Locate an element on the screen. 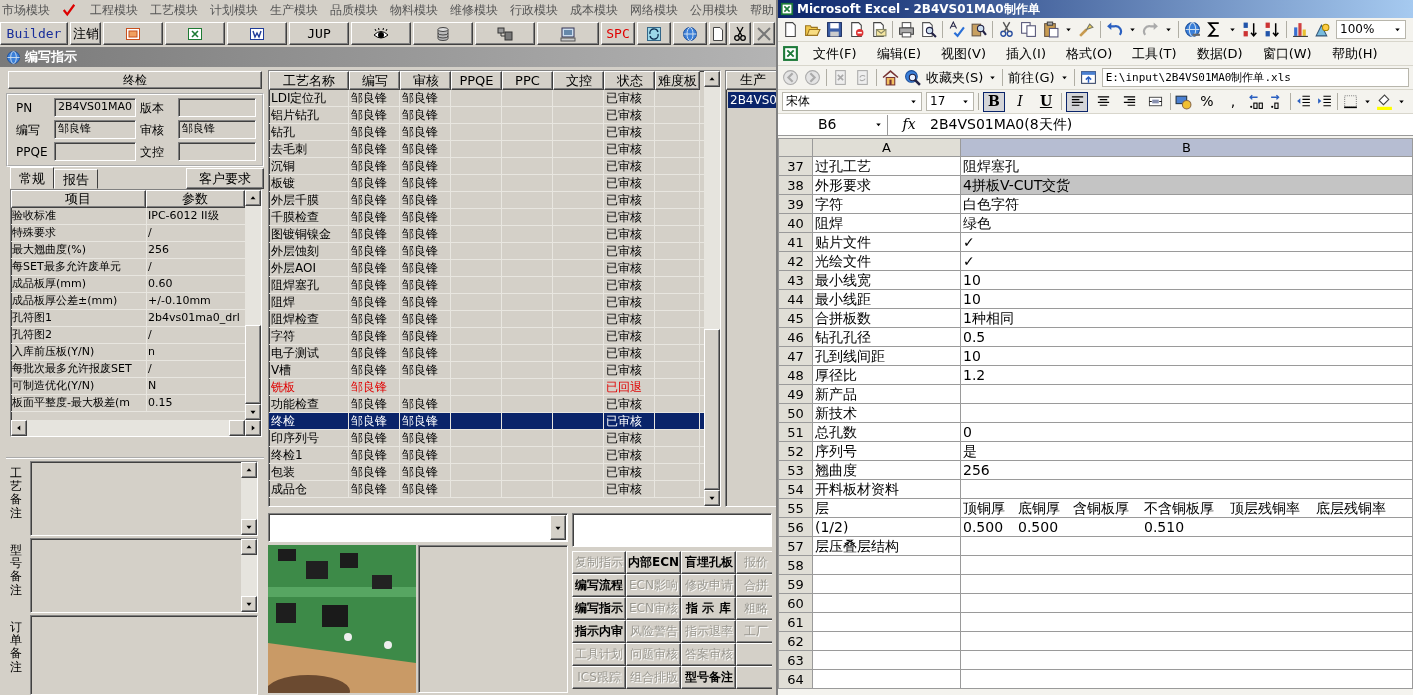 Image resolution: width=1413 pixels, height=695 pixels. scroll-right-button is located at coordinates (253, 428).